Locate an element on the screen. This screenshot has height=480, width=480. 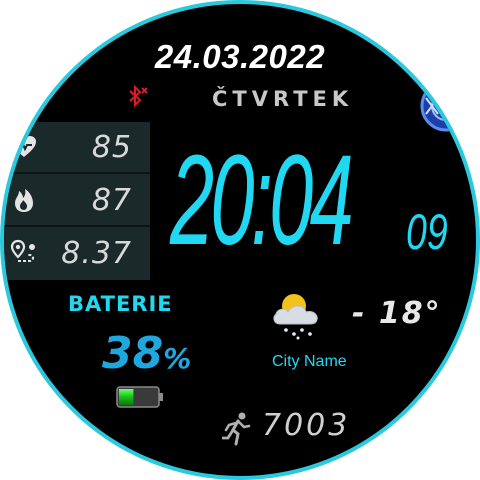
heart-rate-row: 85 is located at coordinates (77, 147).